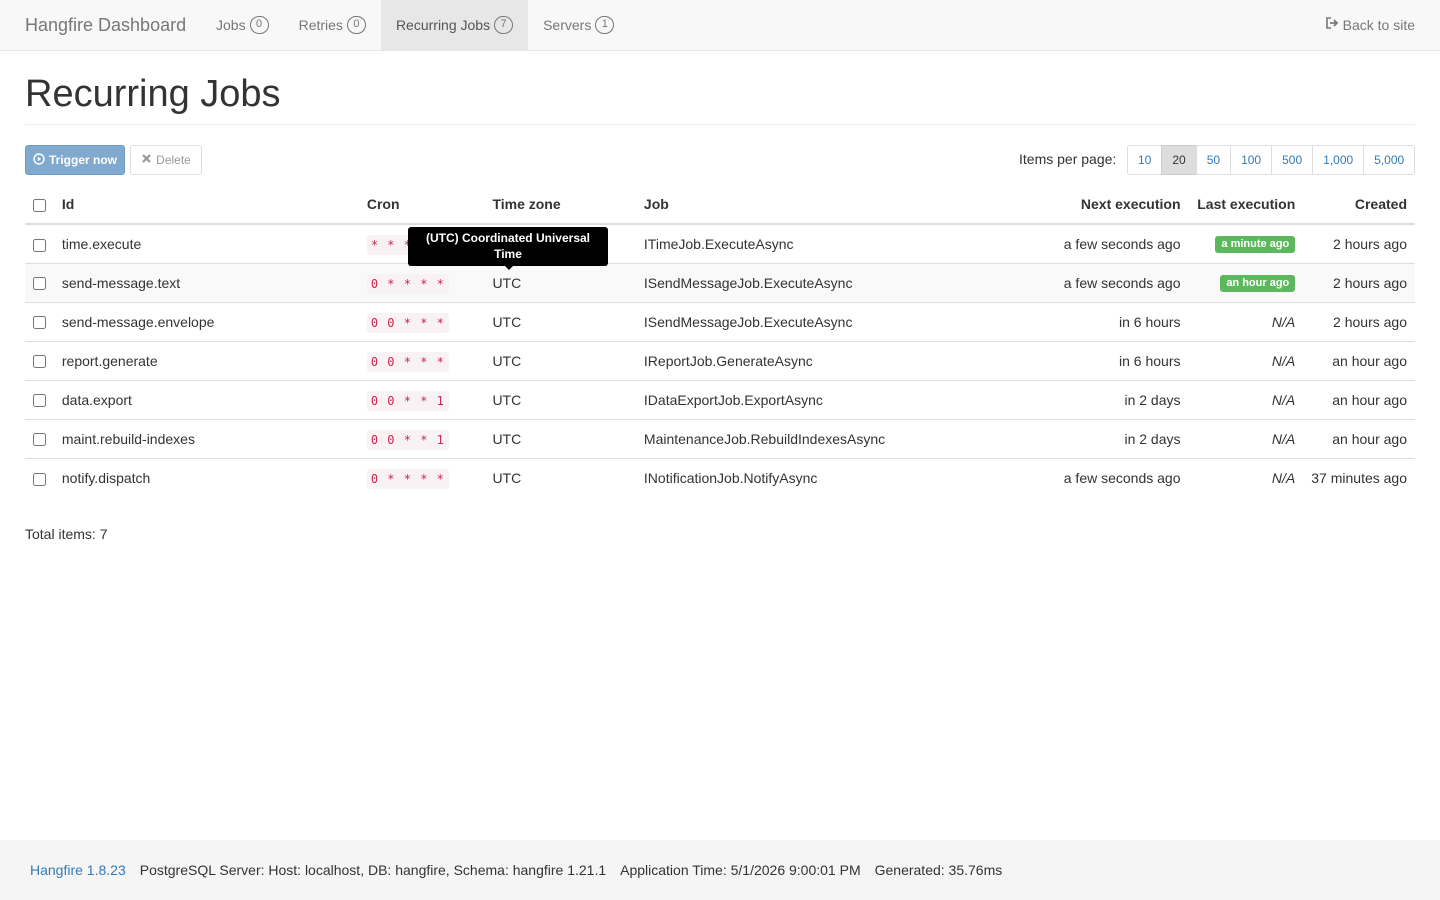  I want to click on title-divider, so click(720, 124).